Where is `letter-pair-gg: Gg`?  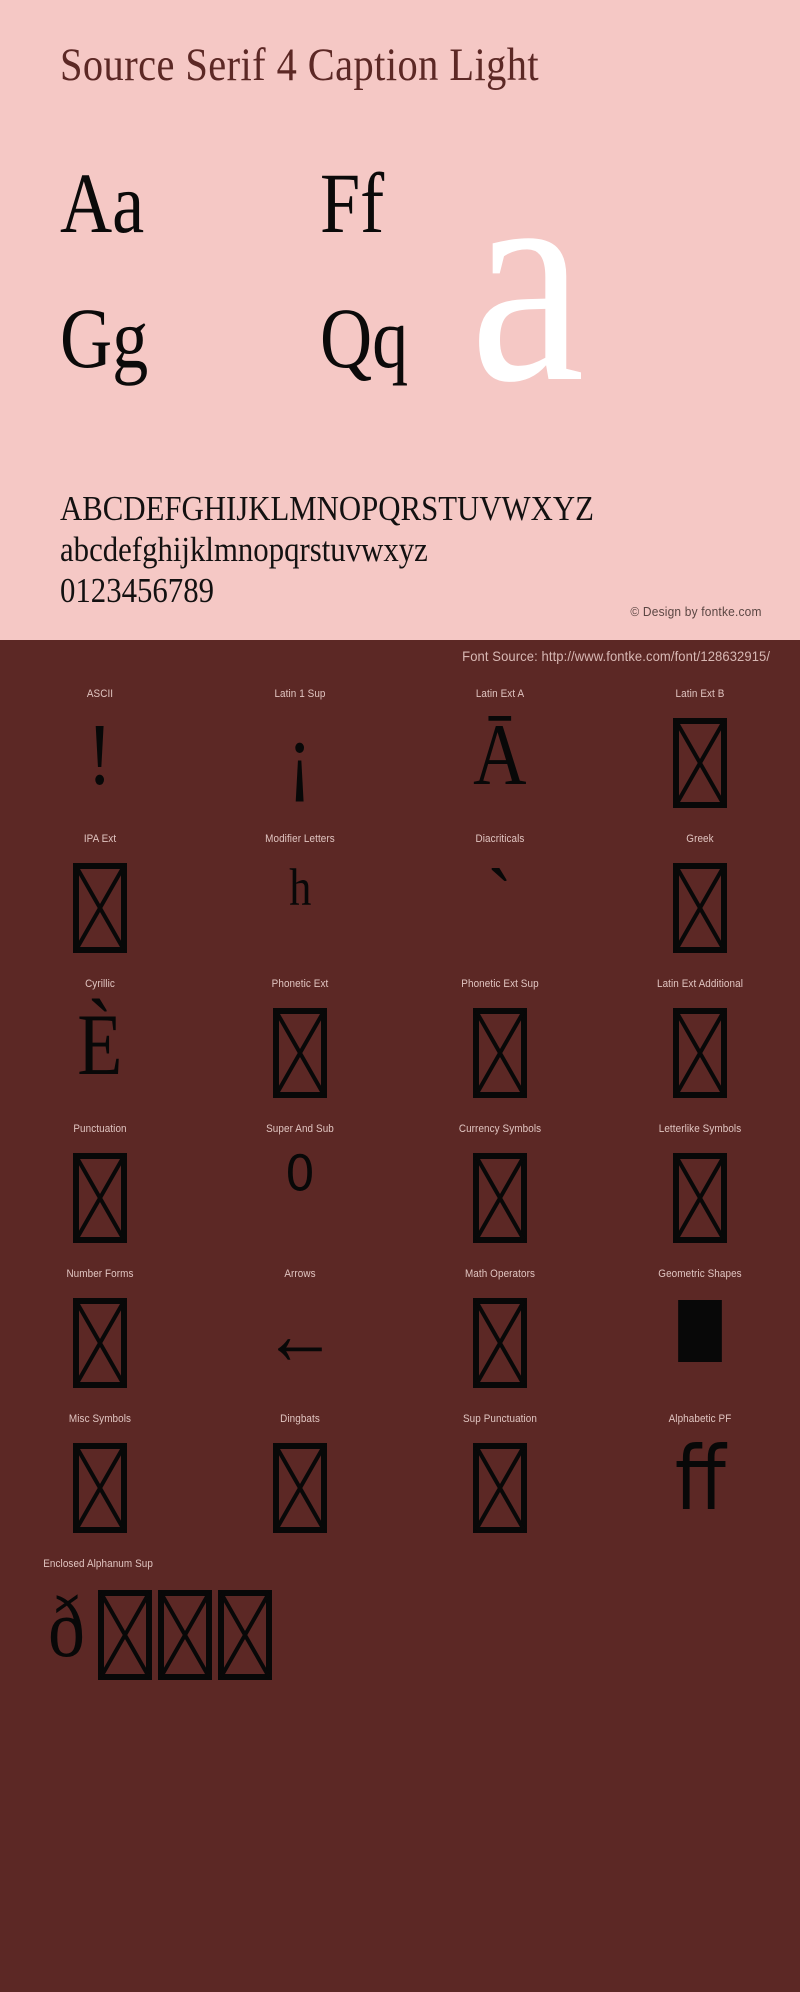
letter-pair-gg: Gg is located at coordinates (104, 338).